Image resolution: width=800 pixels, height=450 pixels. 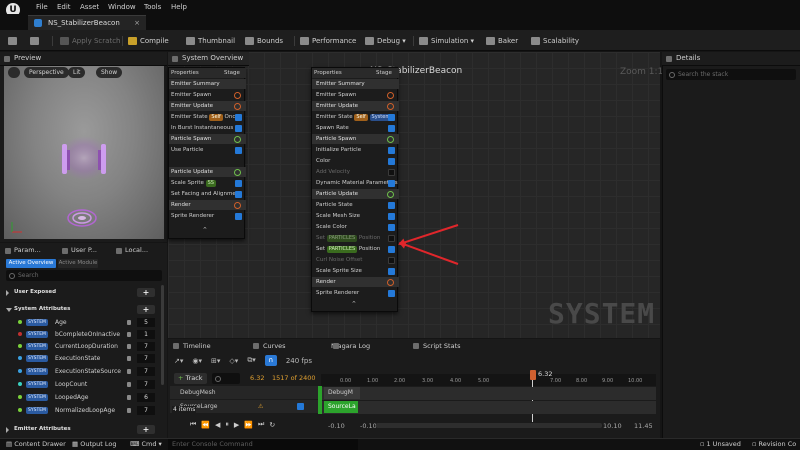 I want to click on baker-button: Baker, so click(x=502, y=41).